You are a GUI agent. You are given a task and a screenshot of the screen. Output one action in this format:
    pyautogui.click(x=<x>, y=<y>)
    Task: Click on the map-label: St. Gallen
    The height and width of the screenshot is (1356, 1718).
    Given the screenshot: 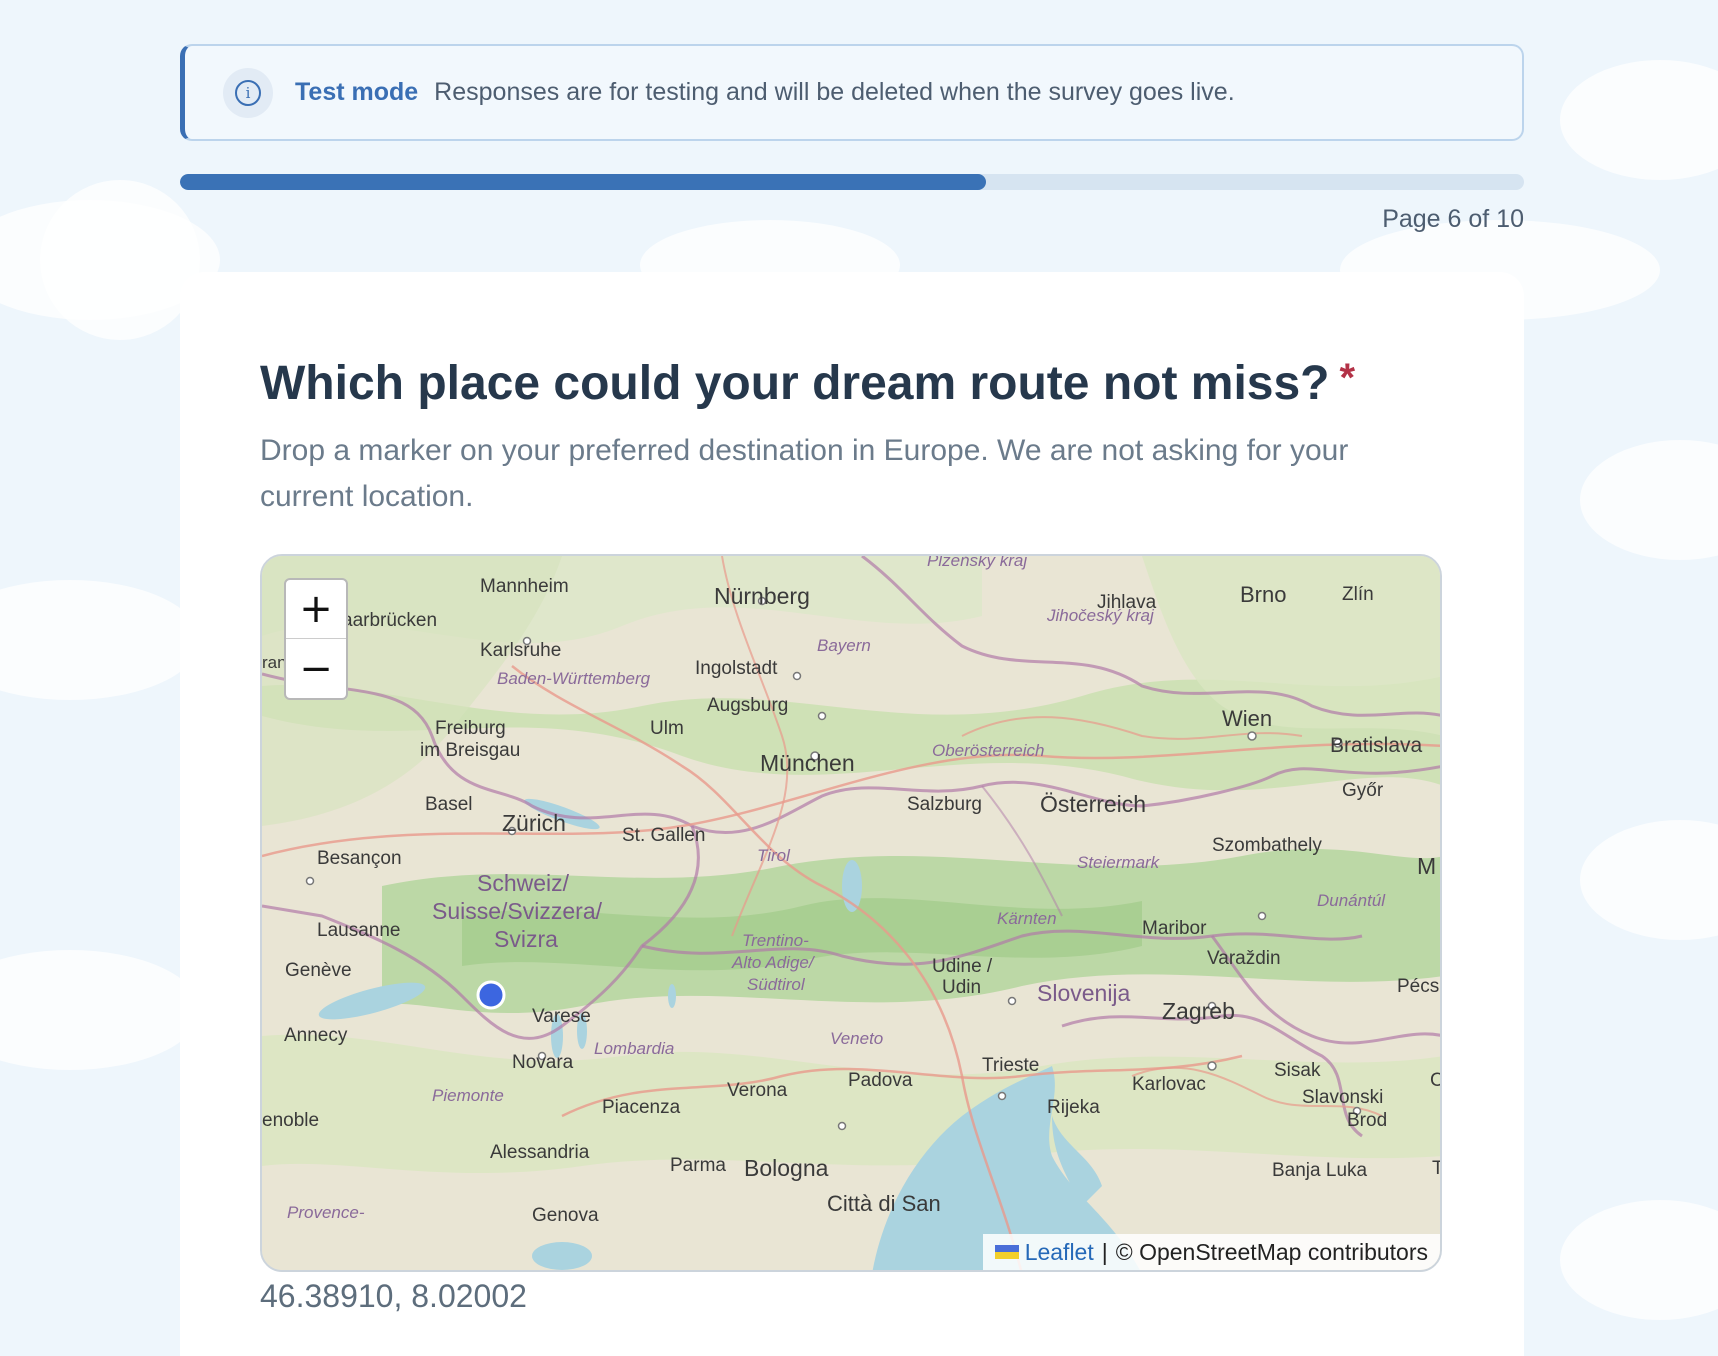 What is the action you would take?
    pyautogui.click(x=663, y=835)
    